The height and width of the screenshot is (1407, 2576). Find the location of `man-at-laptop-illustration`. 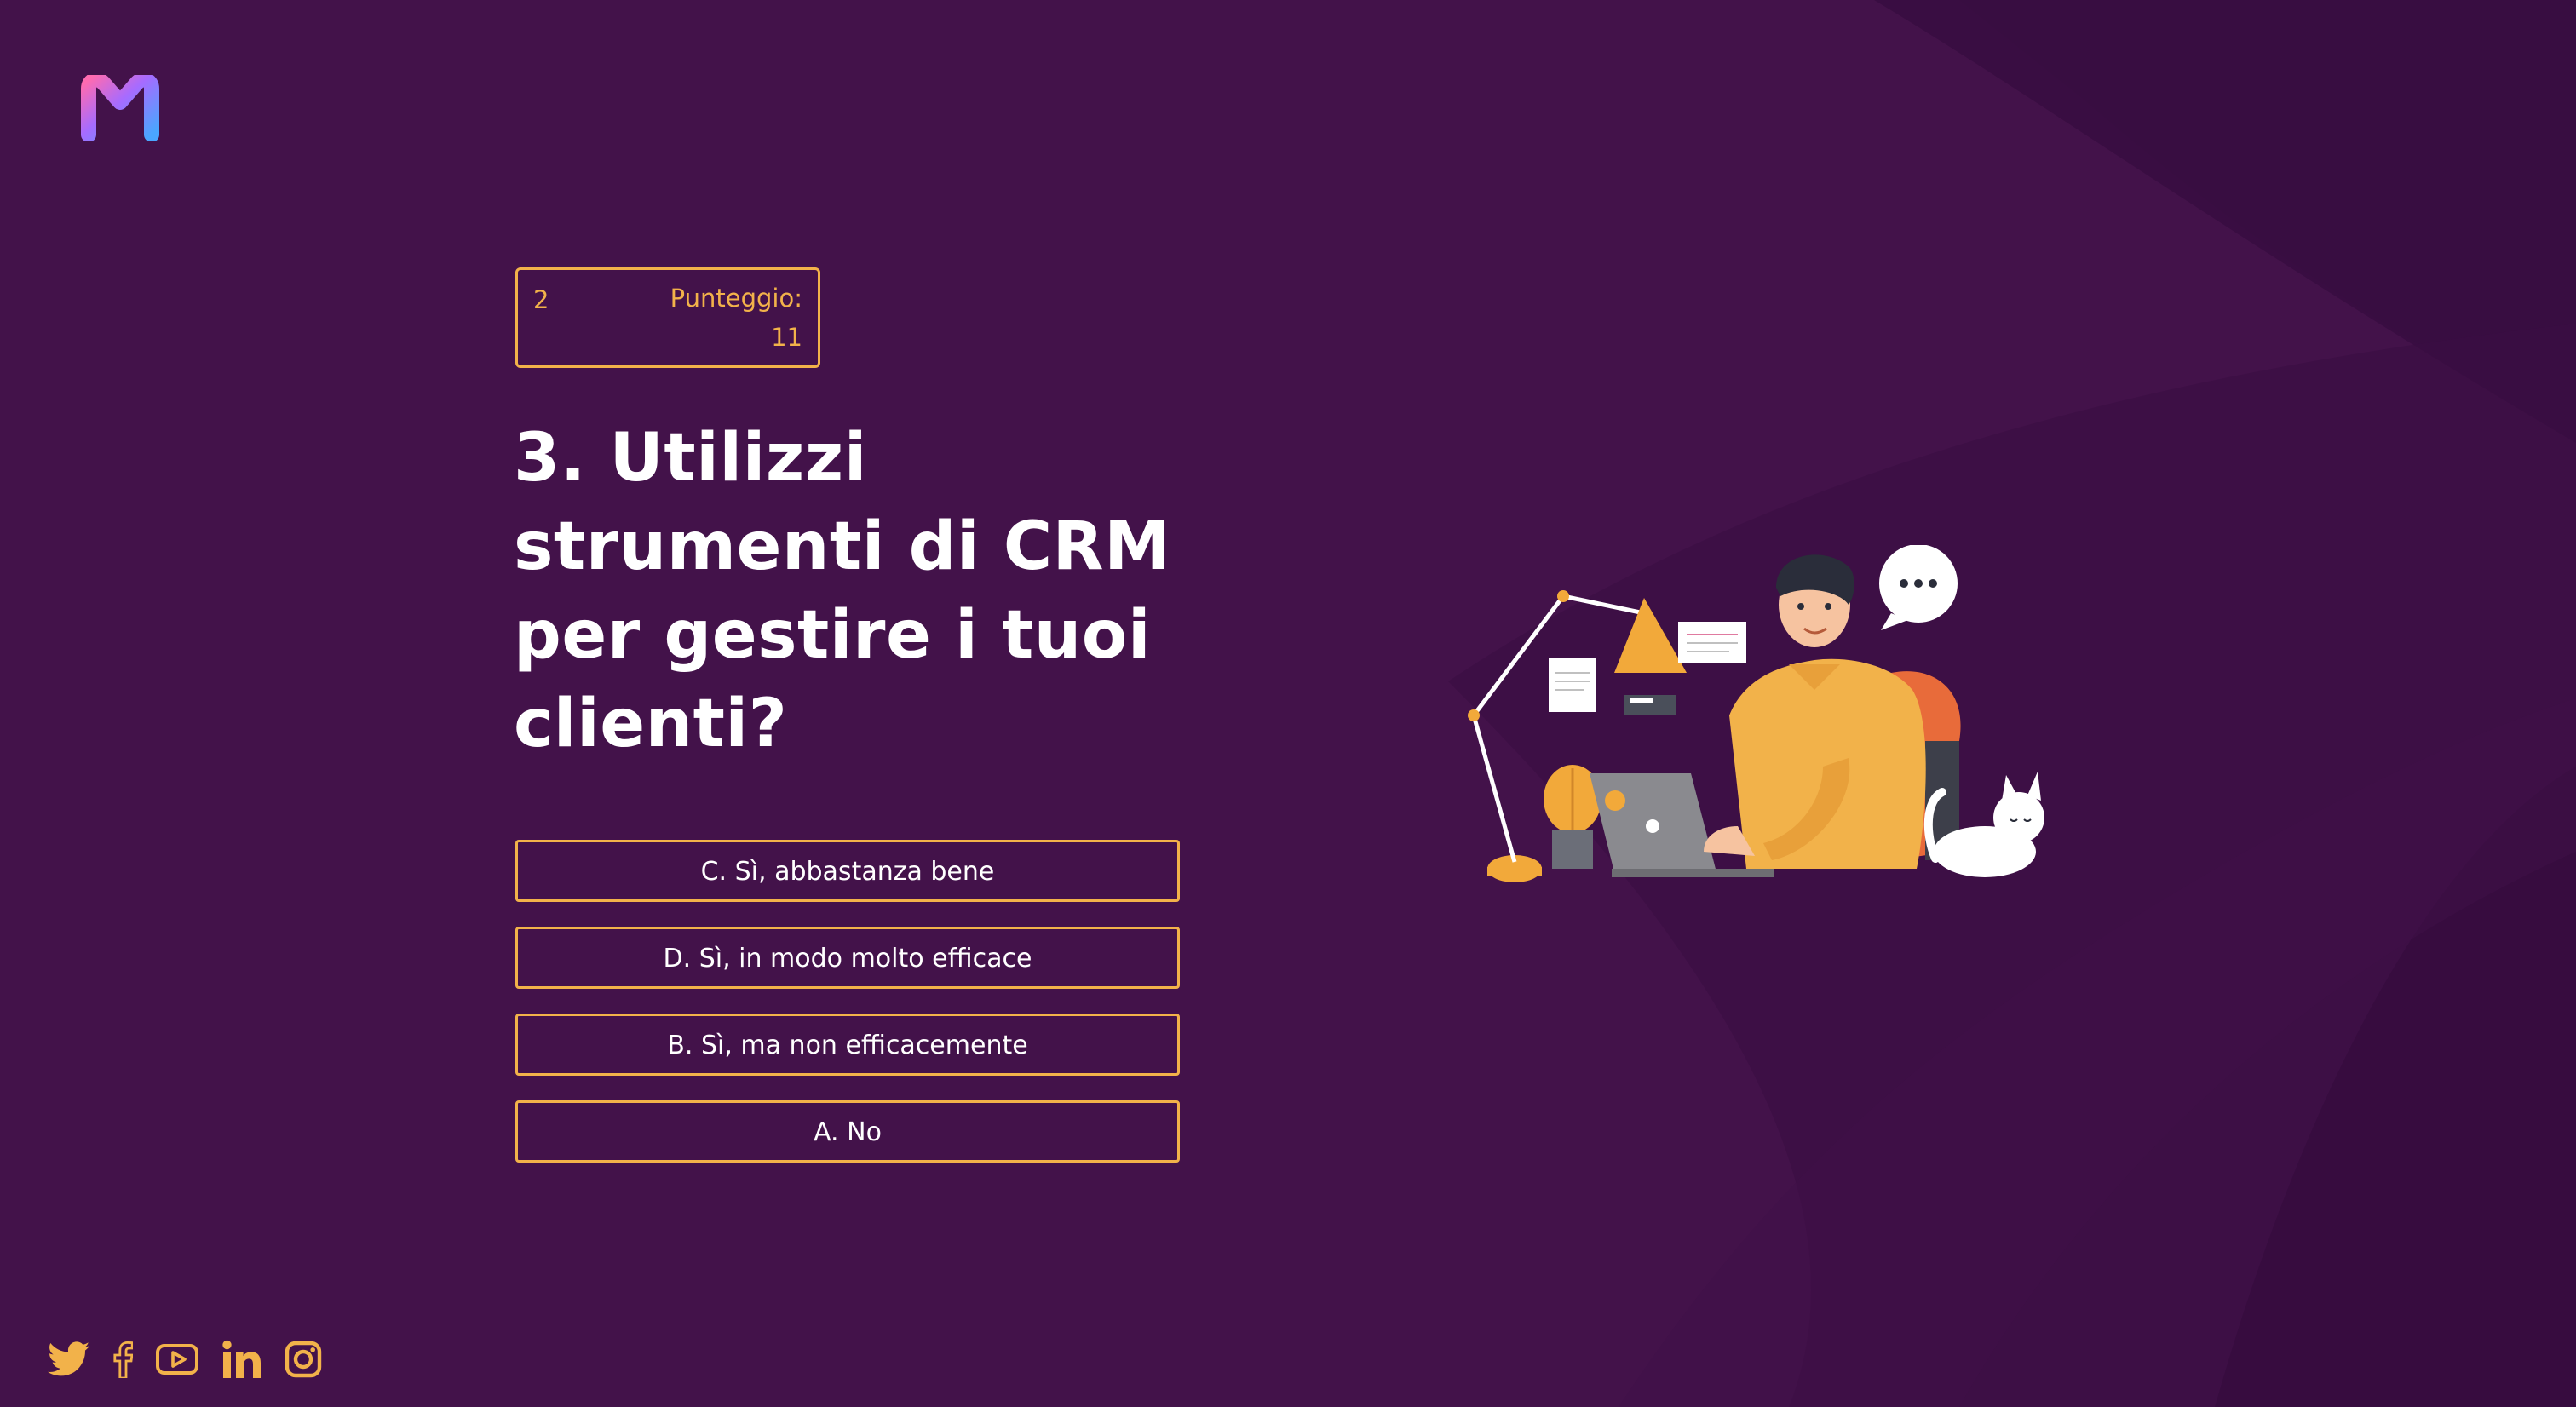

man-at-laptop-illustration is located at coordinates (1756, 713).